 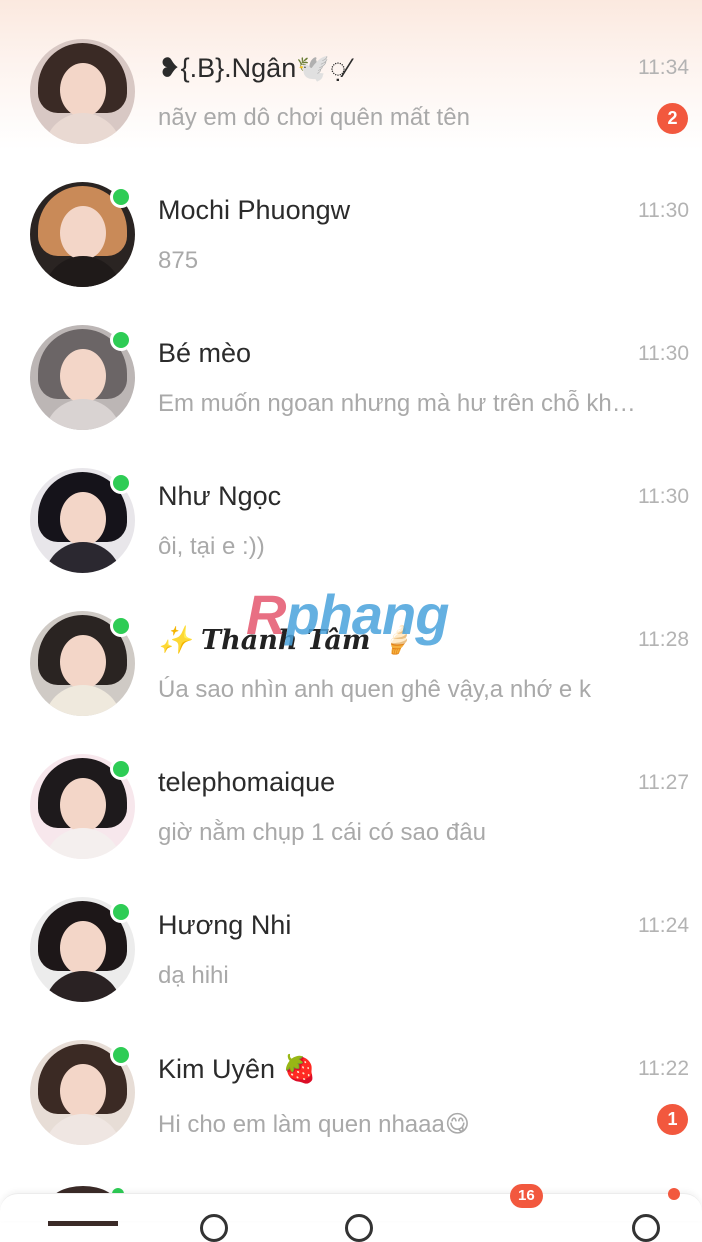 What do you see at coordinates (672, 118) in the screenshot?
I see `unread-badge: 2` at bounding box center [672, 118].